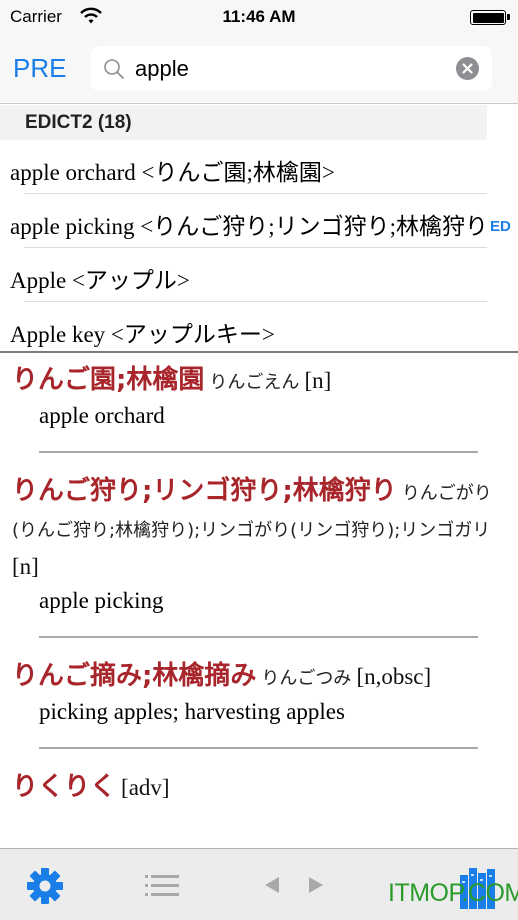 The height and width of the screenshot is (920, 518). What do you see at coordinates (259, 352) in the screenshot?
I see `split-divider` at bounding box center [259, 352].